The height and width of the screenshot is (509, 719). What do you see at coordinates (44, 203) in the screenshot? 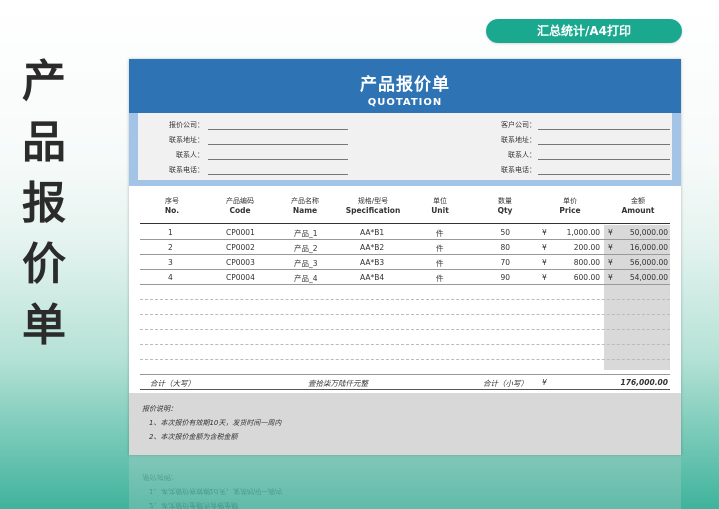
I see `side-title-char: 报` at bounding box center [44, 203].